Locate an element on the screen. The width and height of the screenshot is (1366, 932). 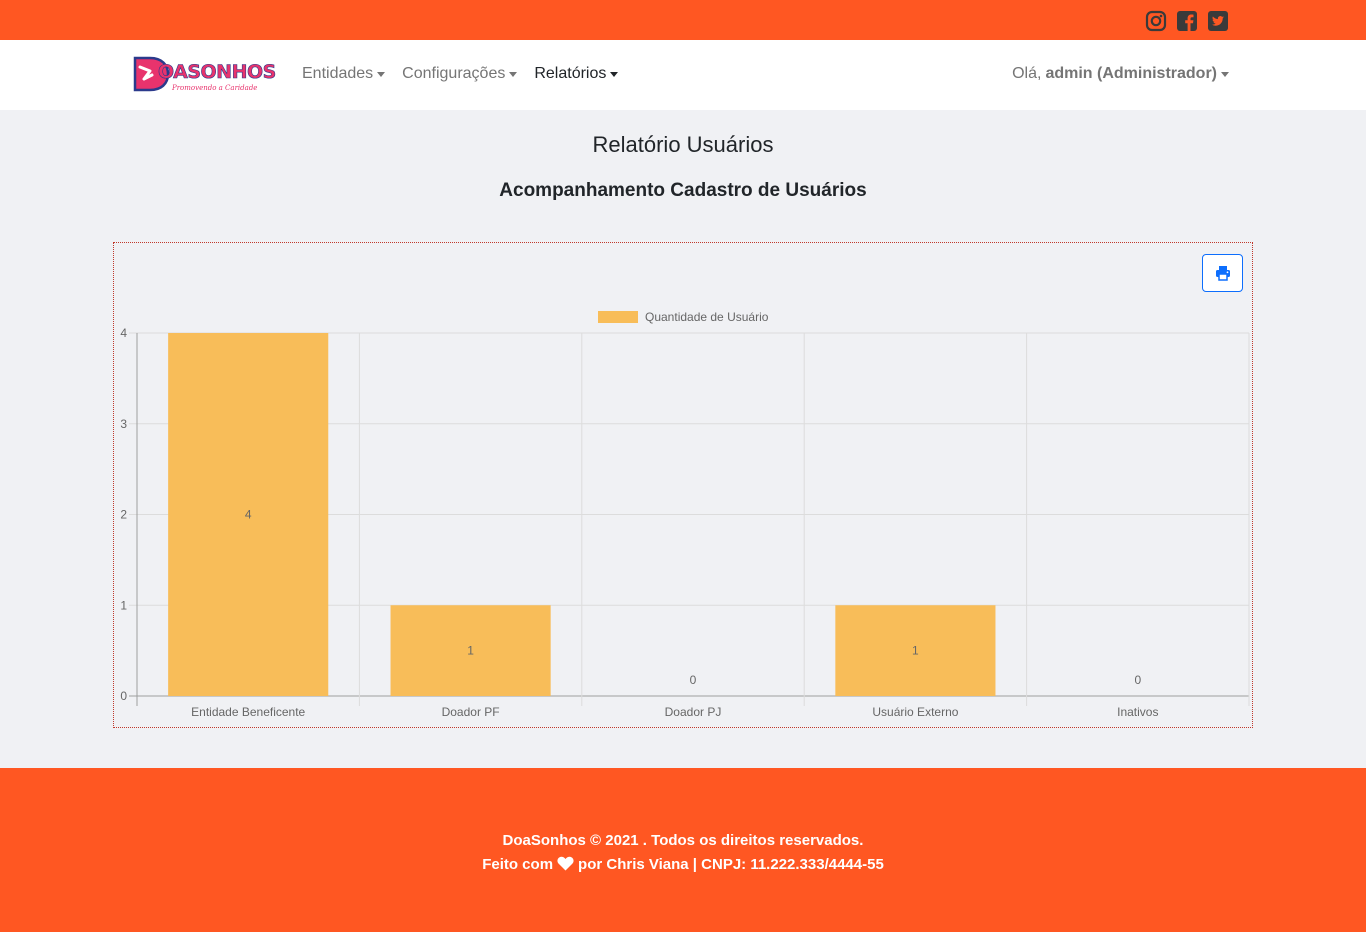
y-tick-label: 4 is located at coordinates (123, 333).